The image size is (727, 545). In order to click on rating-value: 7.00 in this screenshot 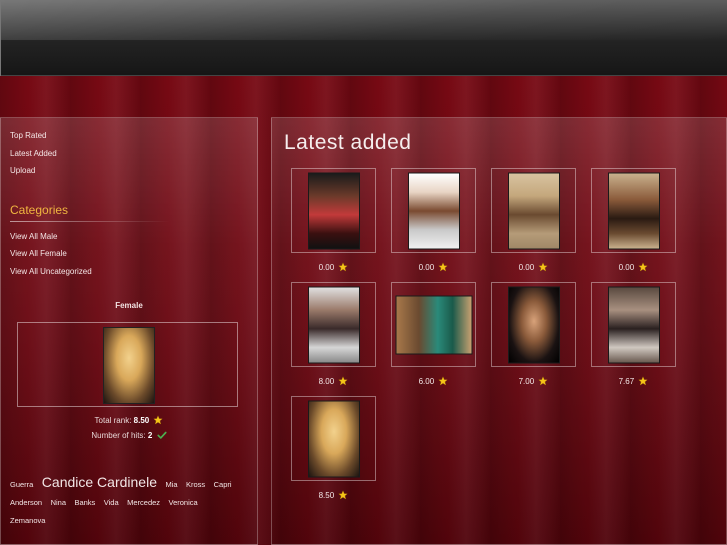, I will do `click(526, 381)`.